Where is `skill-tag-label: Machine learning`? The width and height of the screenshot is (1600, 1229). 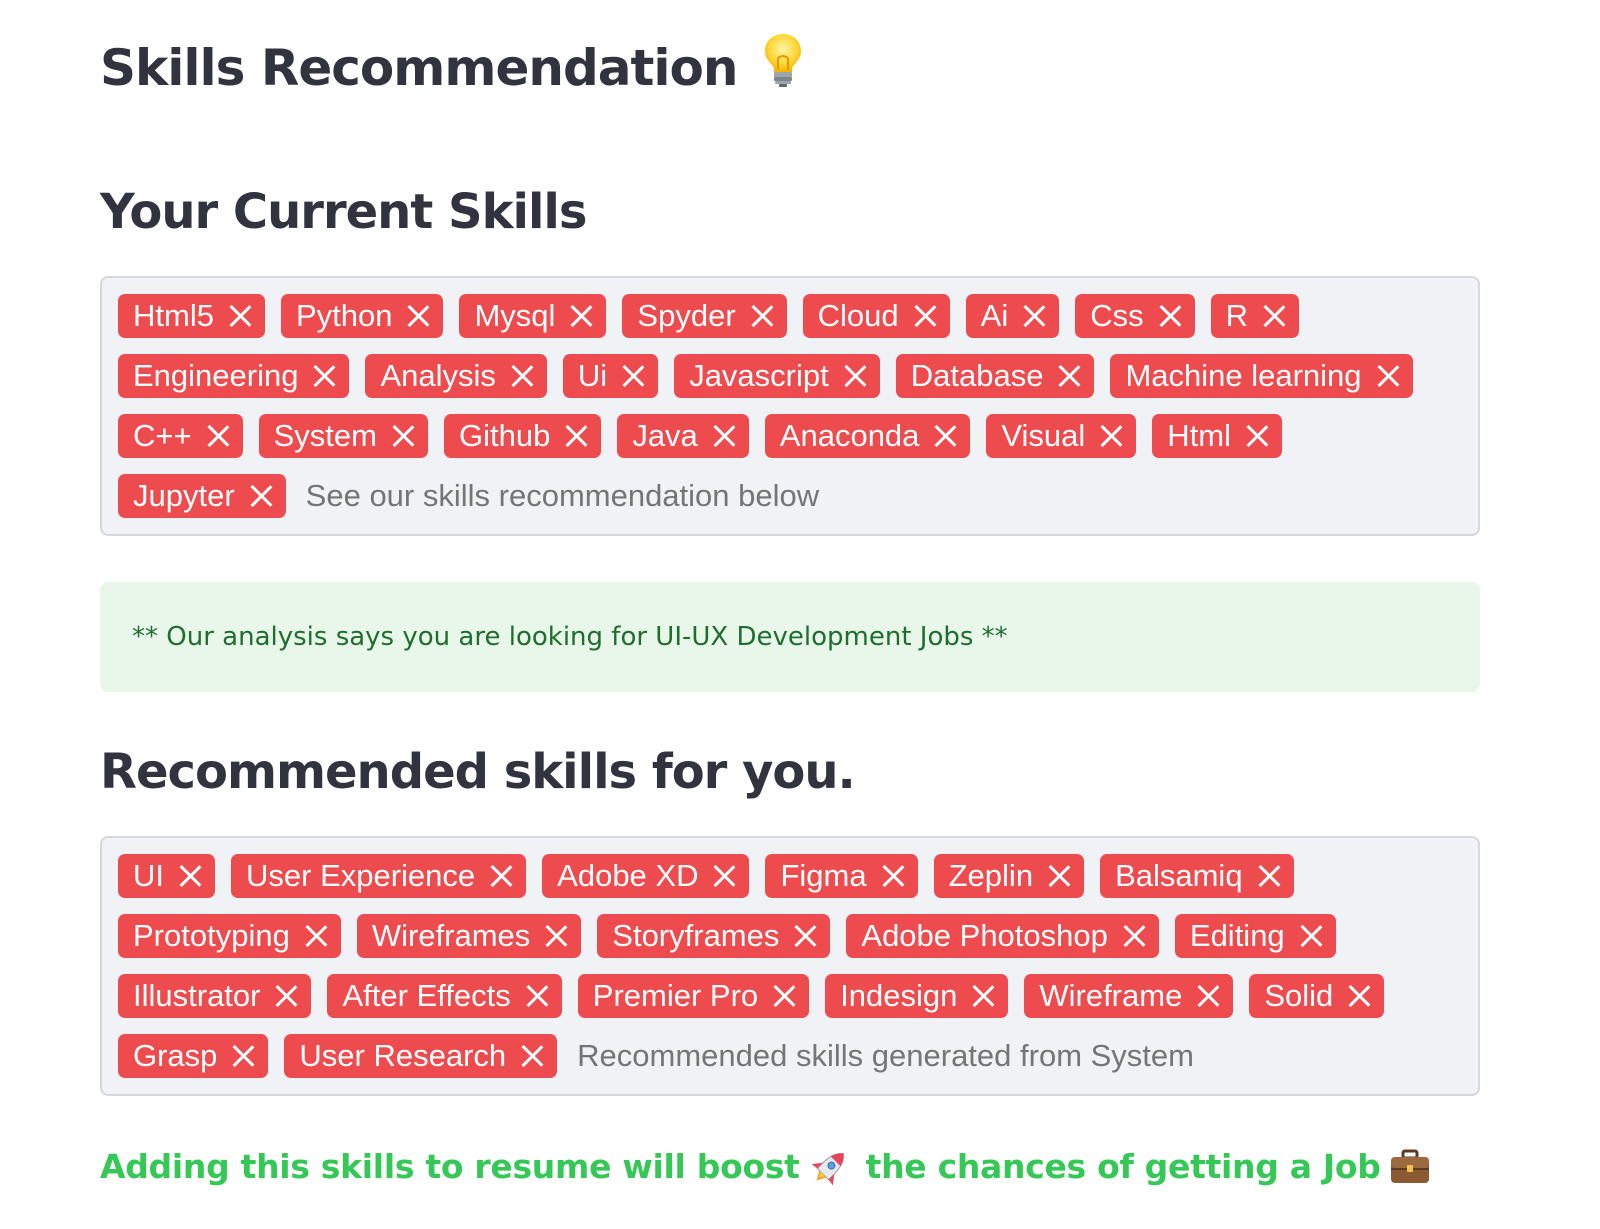 skill-tag-label: Machine learning is located at coordinates (1243, 375).